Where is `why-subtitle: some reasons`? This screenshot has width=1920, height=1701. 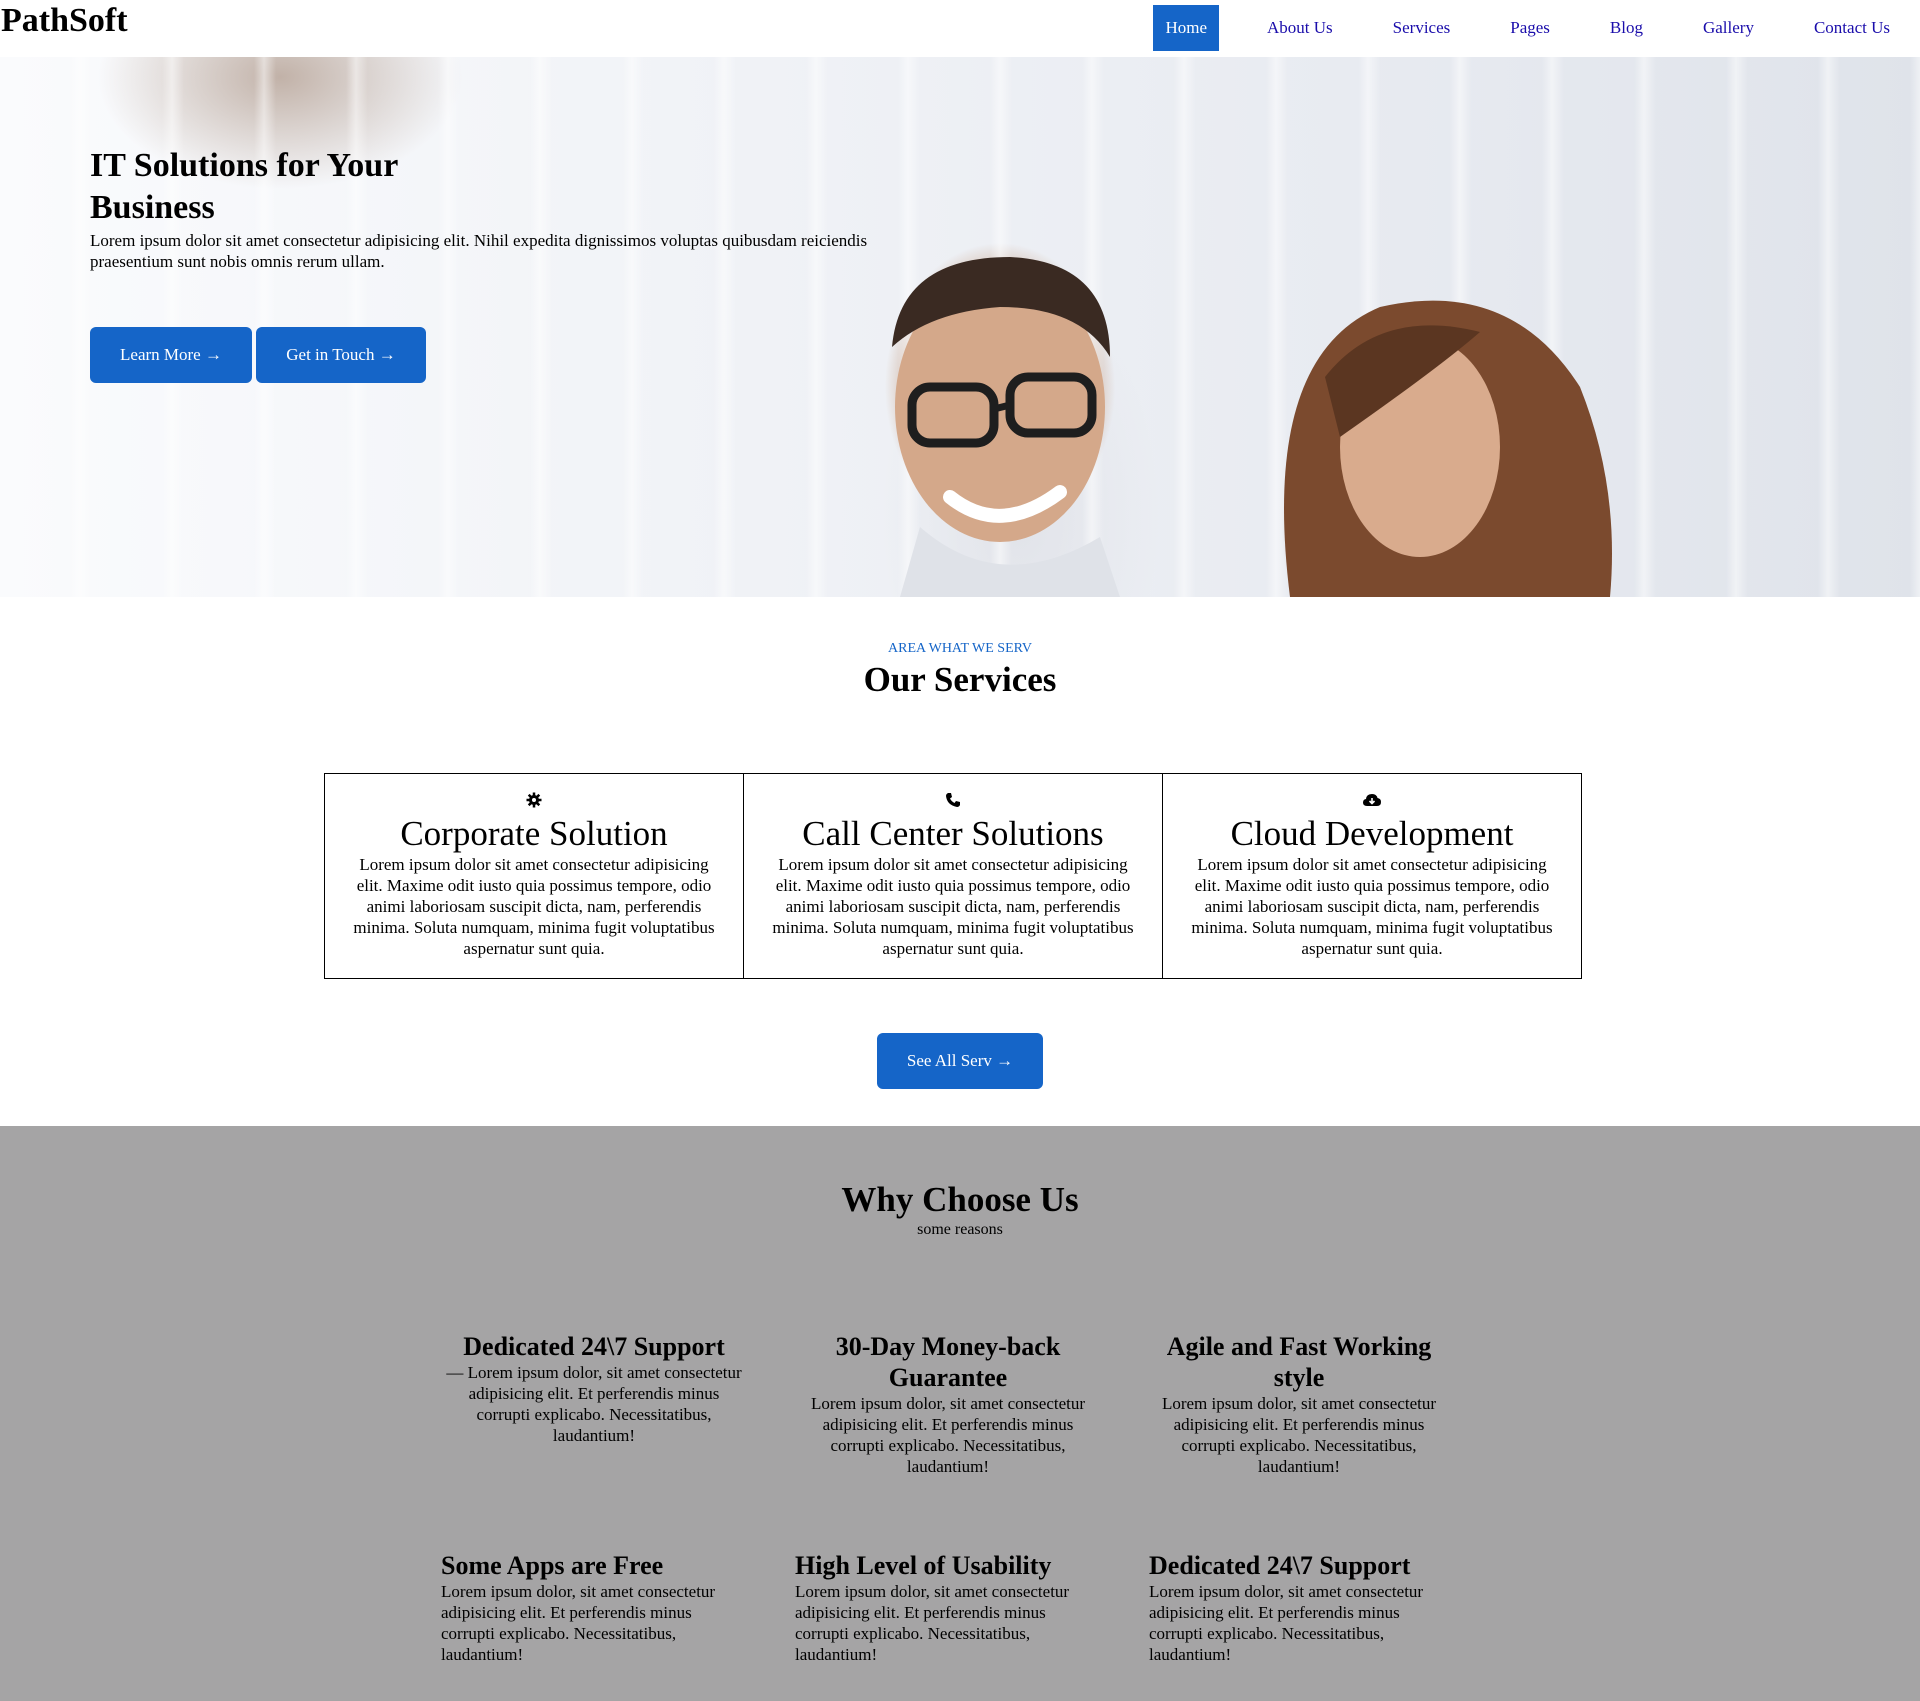 why-subtitle: some reasons is located at coordinates (960, 1229).